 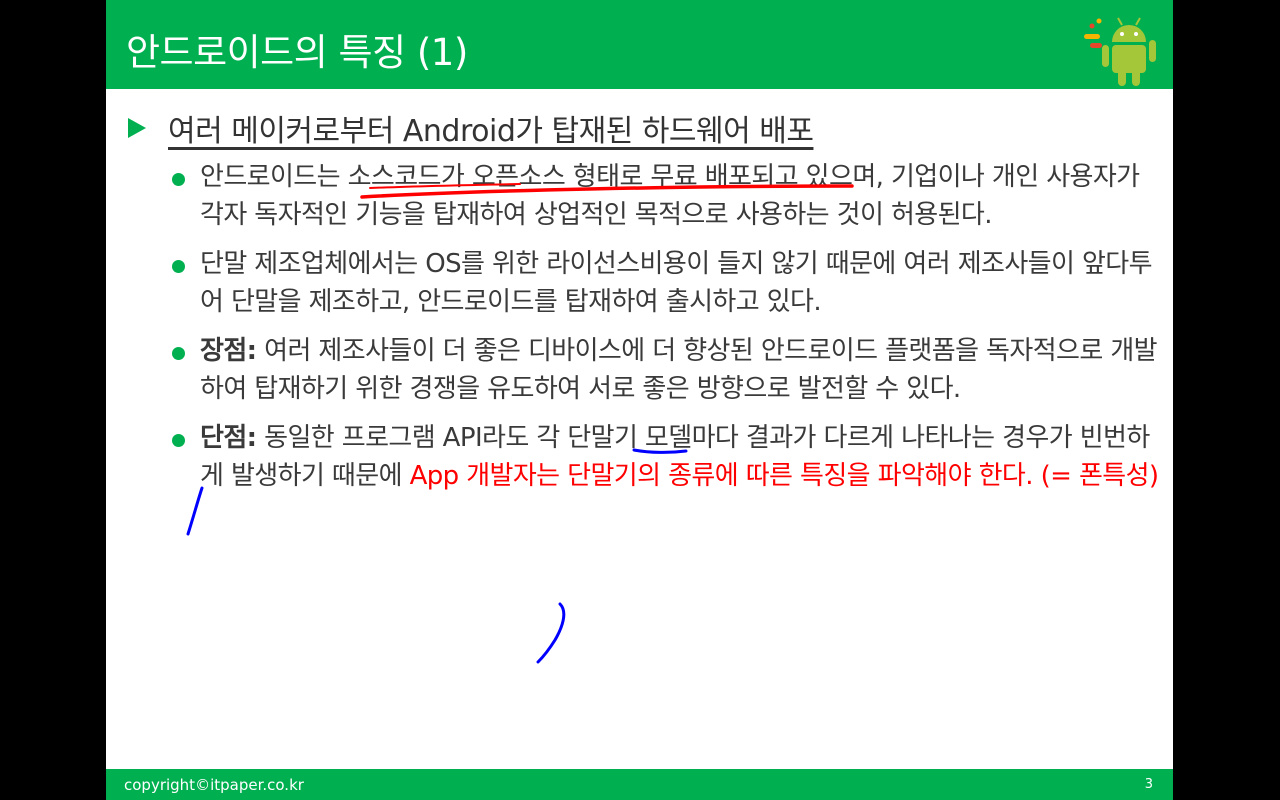 I want to click on advantage-label: 장점:, so click(x=228, y=351).